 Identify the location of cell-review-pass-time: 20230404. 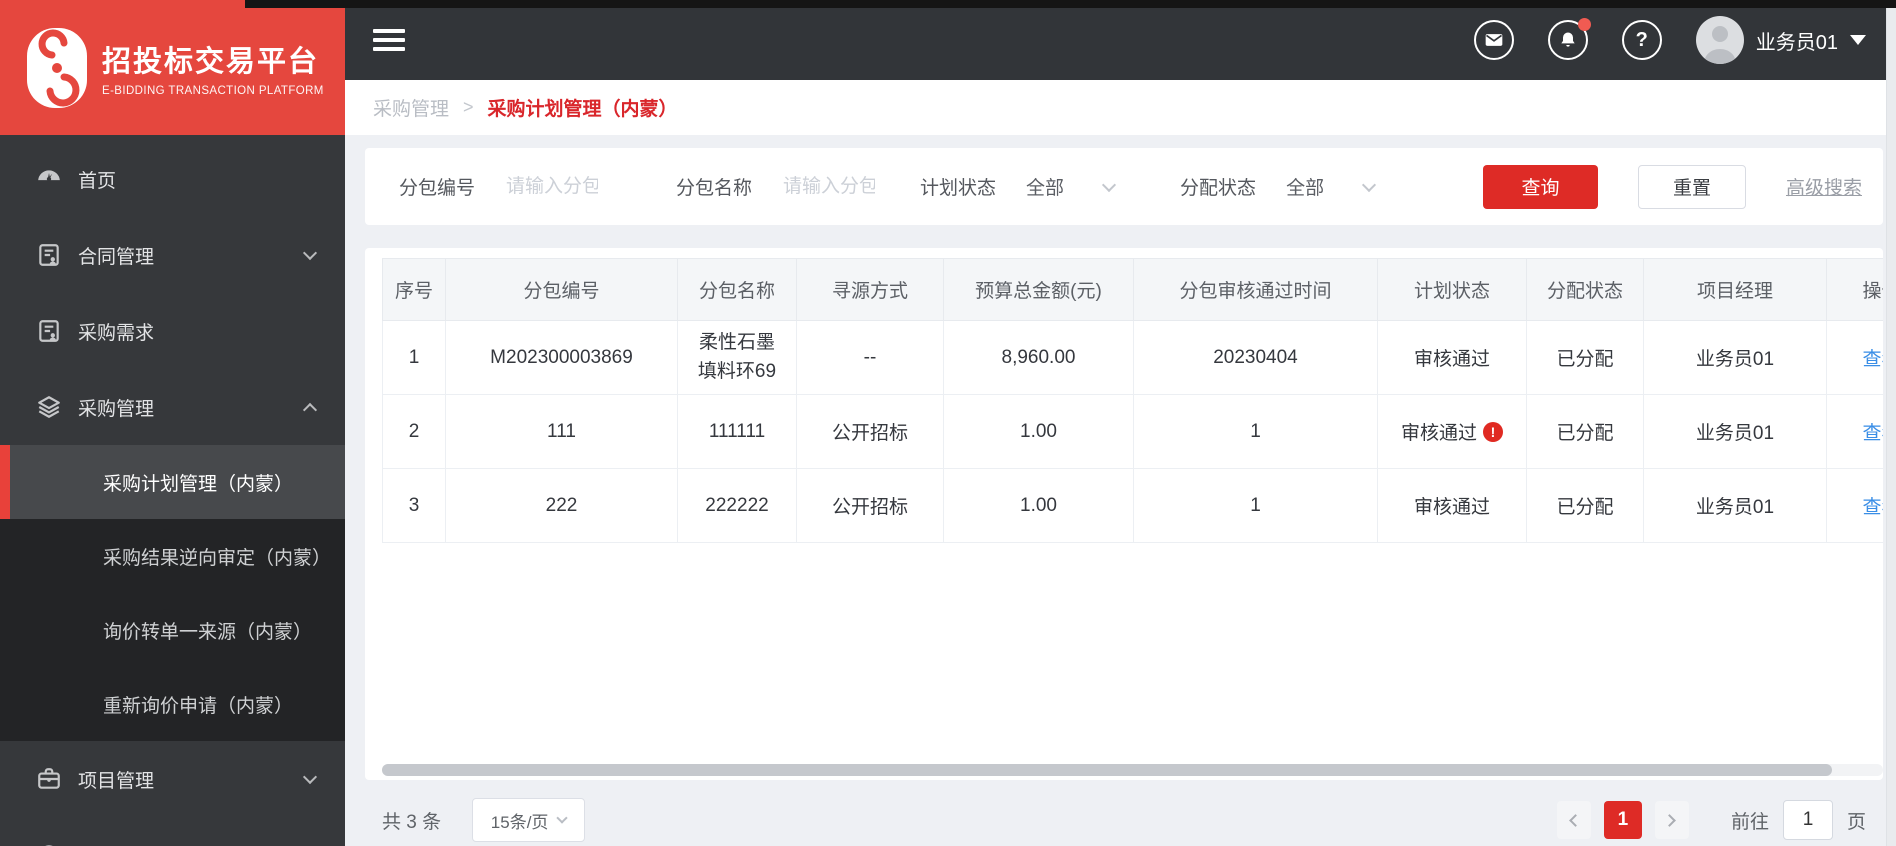
(1255, 357).